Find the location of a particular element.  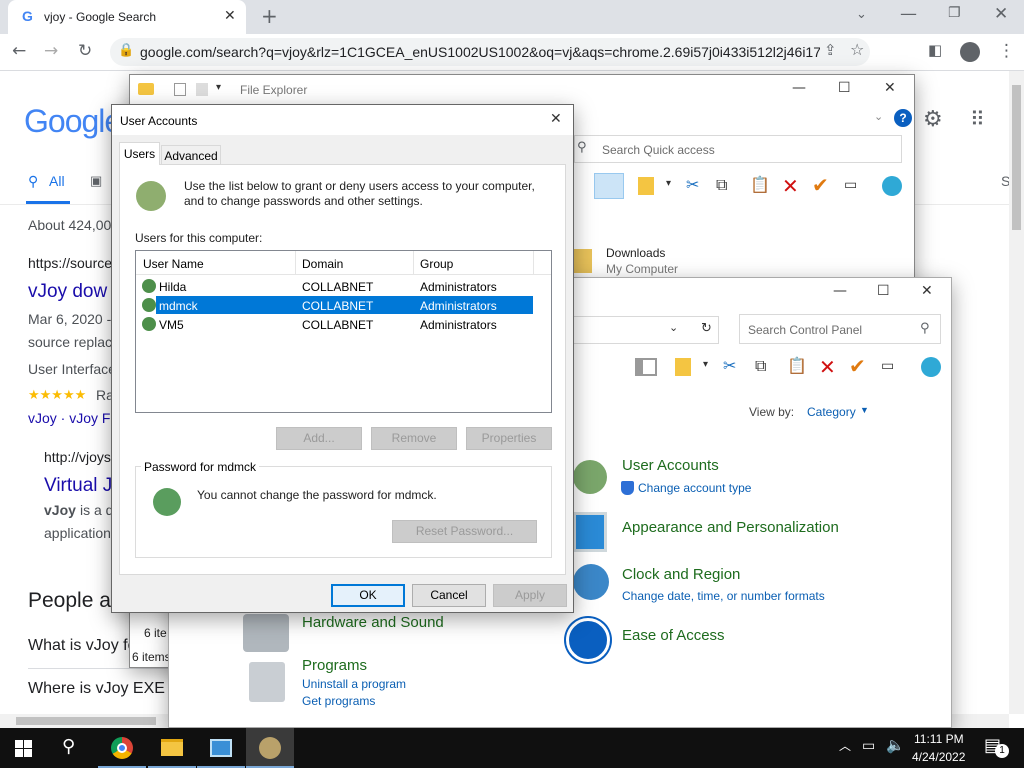

fe-search-box: ⚲ Search Quick access is located at coordinates (738, 149).